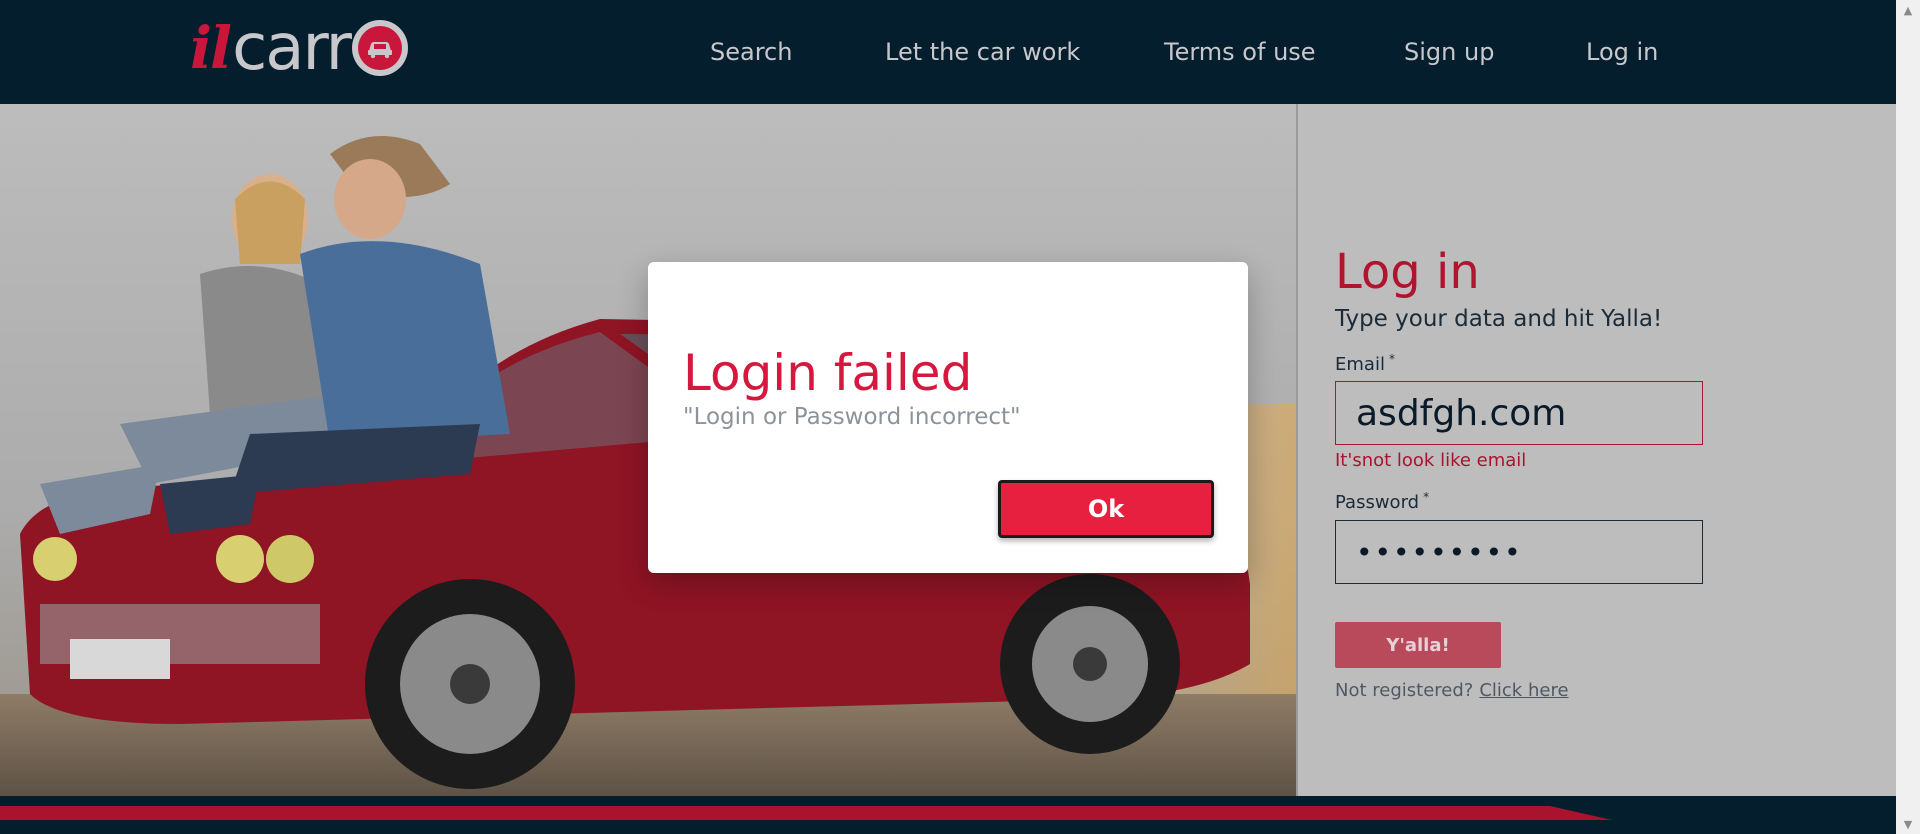 This screenshot has height=834, width=1920. Describe the element at coordinates (1106, 509) in the screenshot. I see `ok-button: Ok` at that location.